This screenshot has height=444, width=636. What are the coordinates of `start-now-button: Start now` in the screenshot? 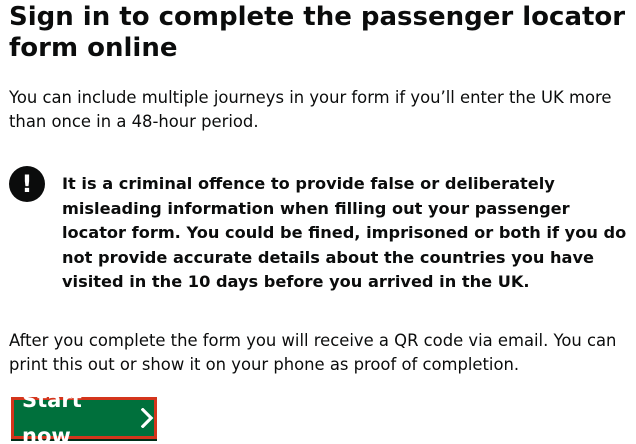 It's located at (84, 416).